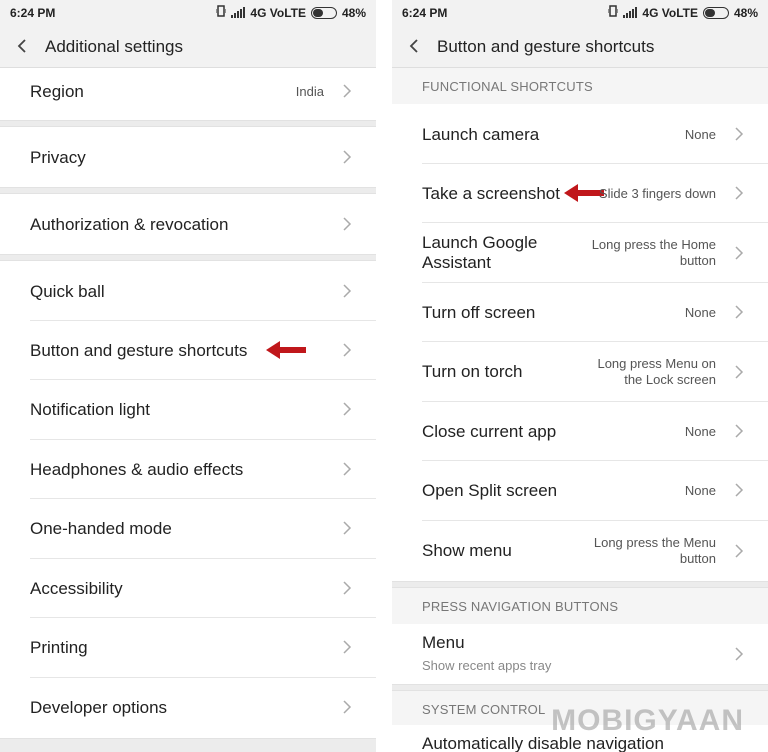  I want to click on shortcut-label: Show menu, so click(467, 550).